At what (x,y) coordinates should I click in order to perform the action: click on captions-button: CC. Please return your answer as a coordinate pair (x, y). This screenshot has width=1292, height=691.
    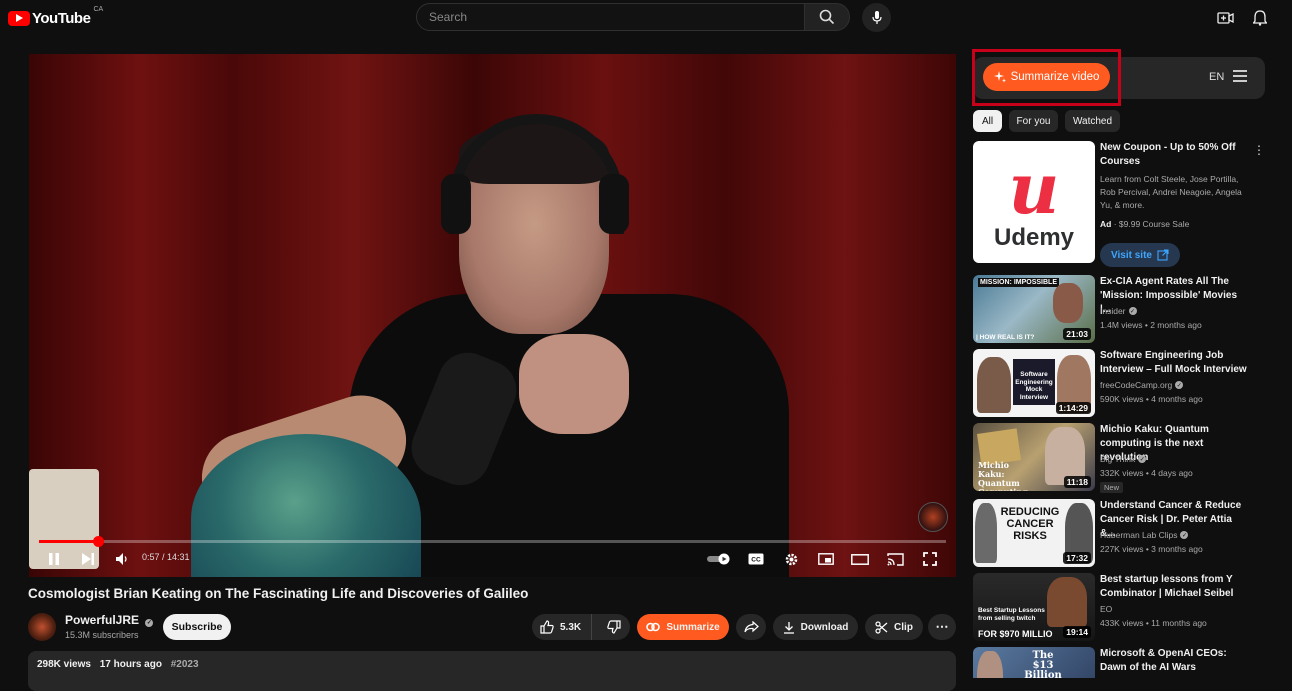
    Looking at the image, I should click on (756, 559).